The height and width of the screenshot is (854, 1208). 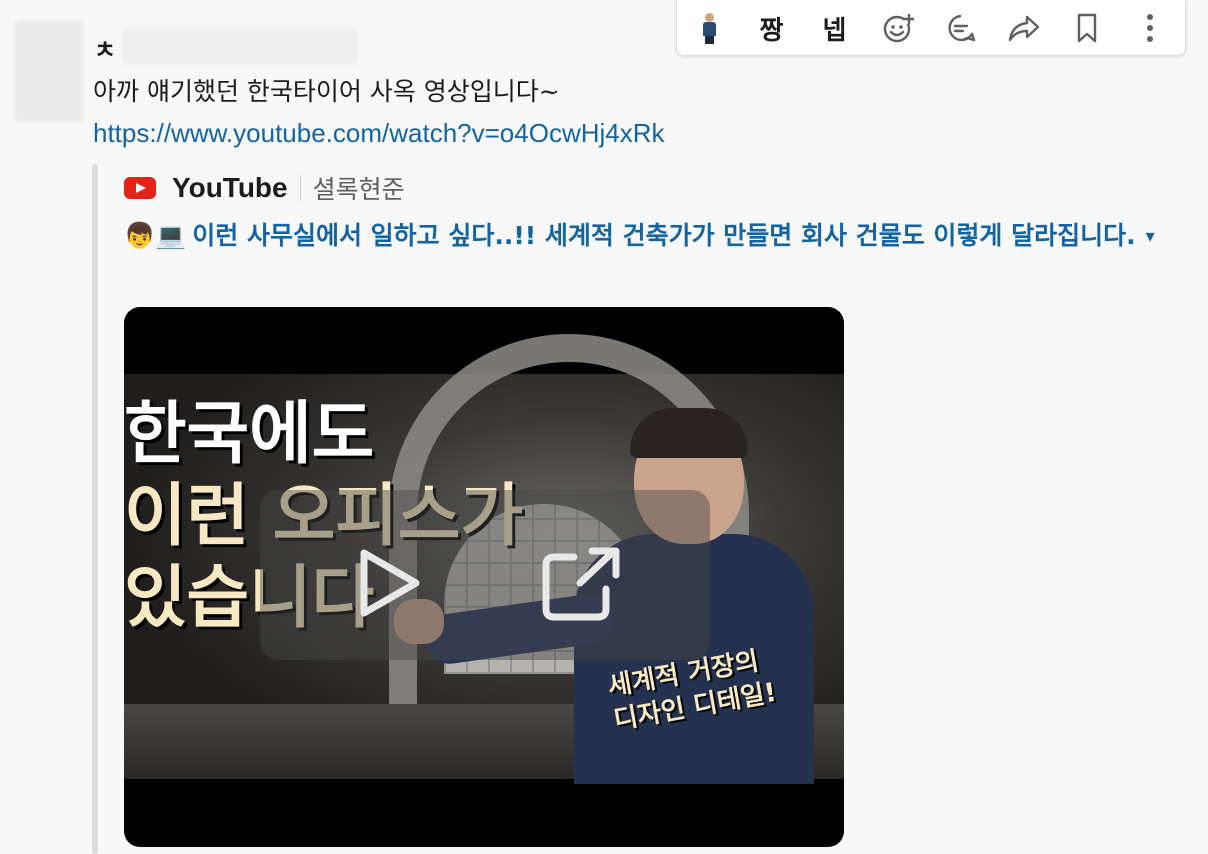 I want to click on share-button, so click(x=1023, y=28).